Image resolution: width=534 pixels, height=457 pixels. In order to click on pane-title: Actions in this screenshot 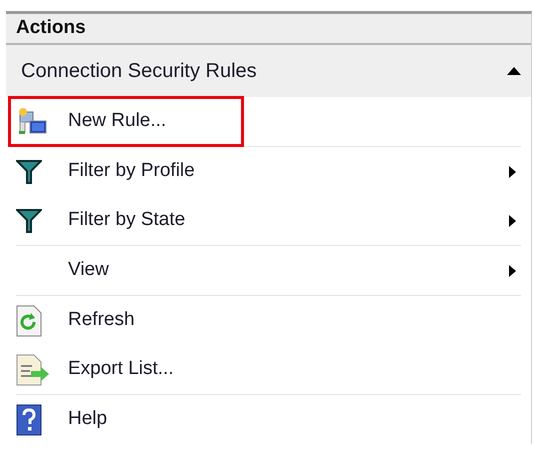, I will do `click(51, 28)`.